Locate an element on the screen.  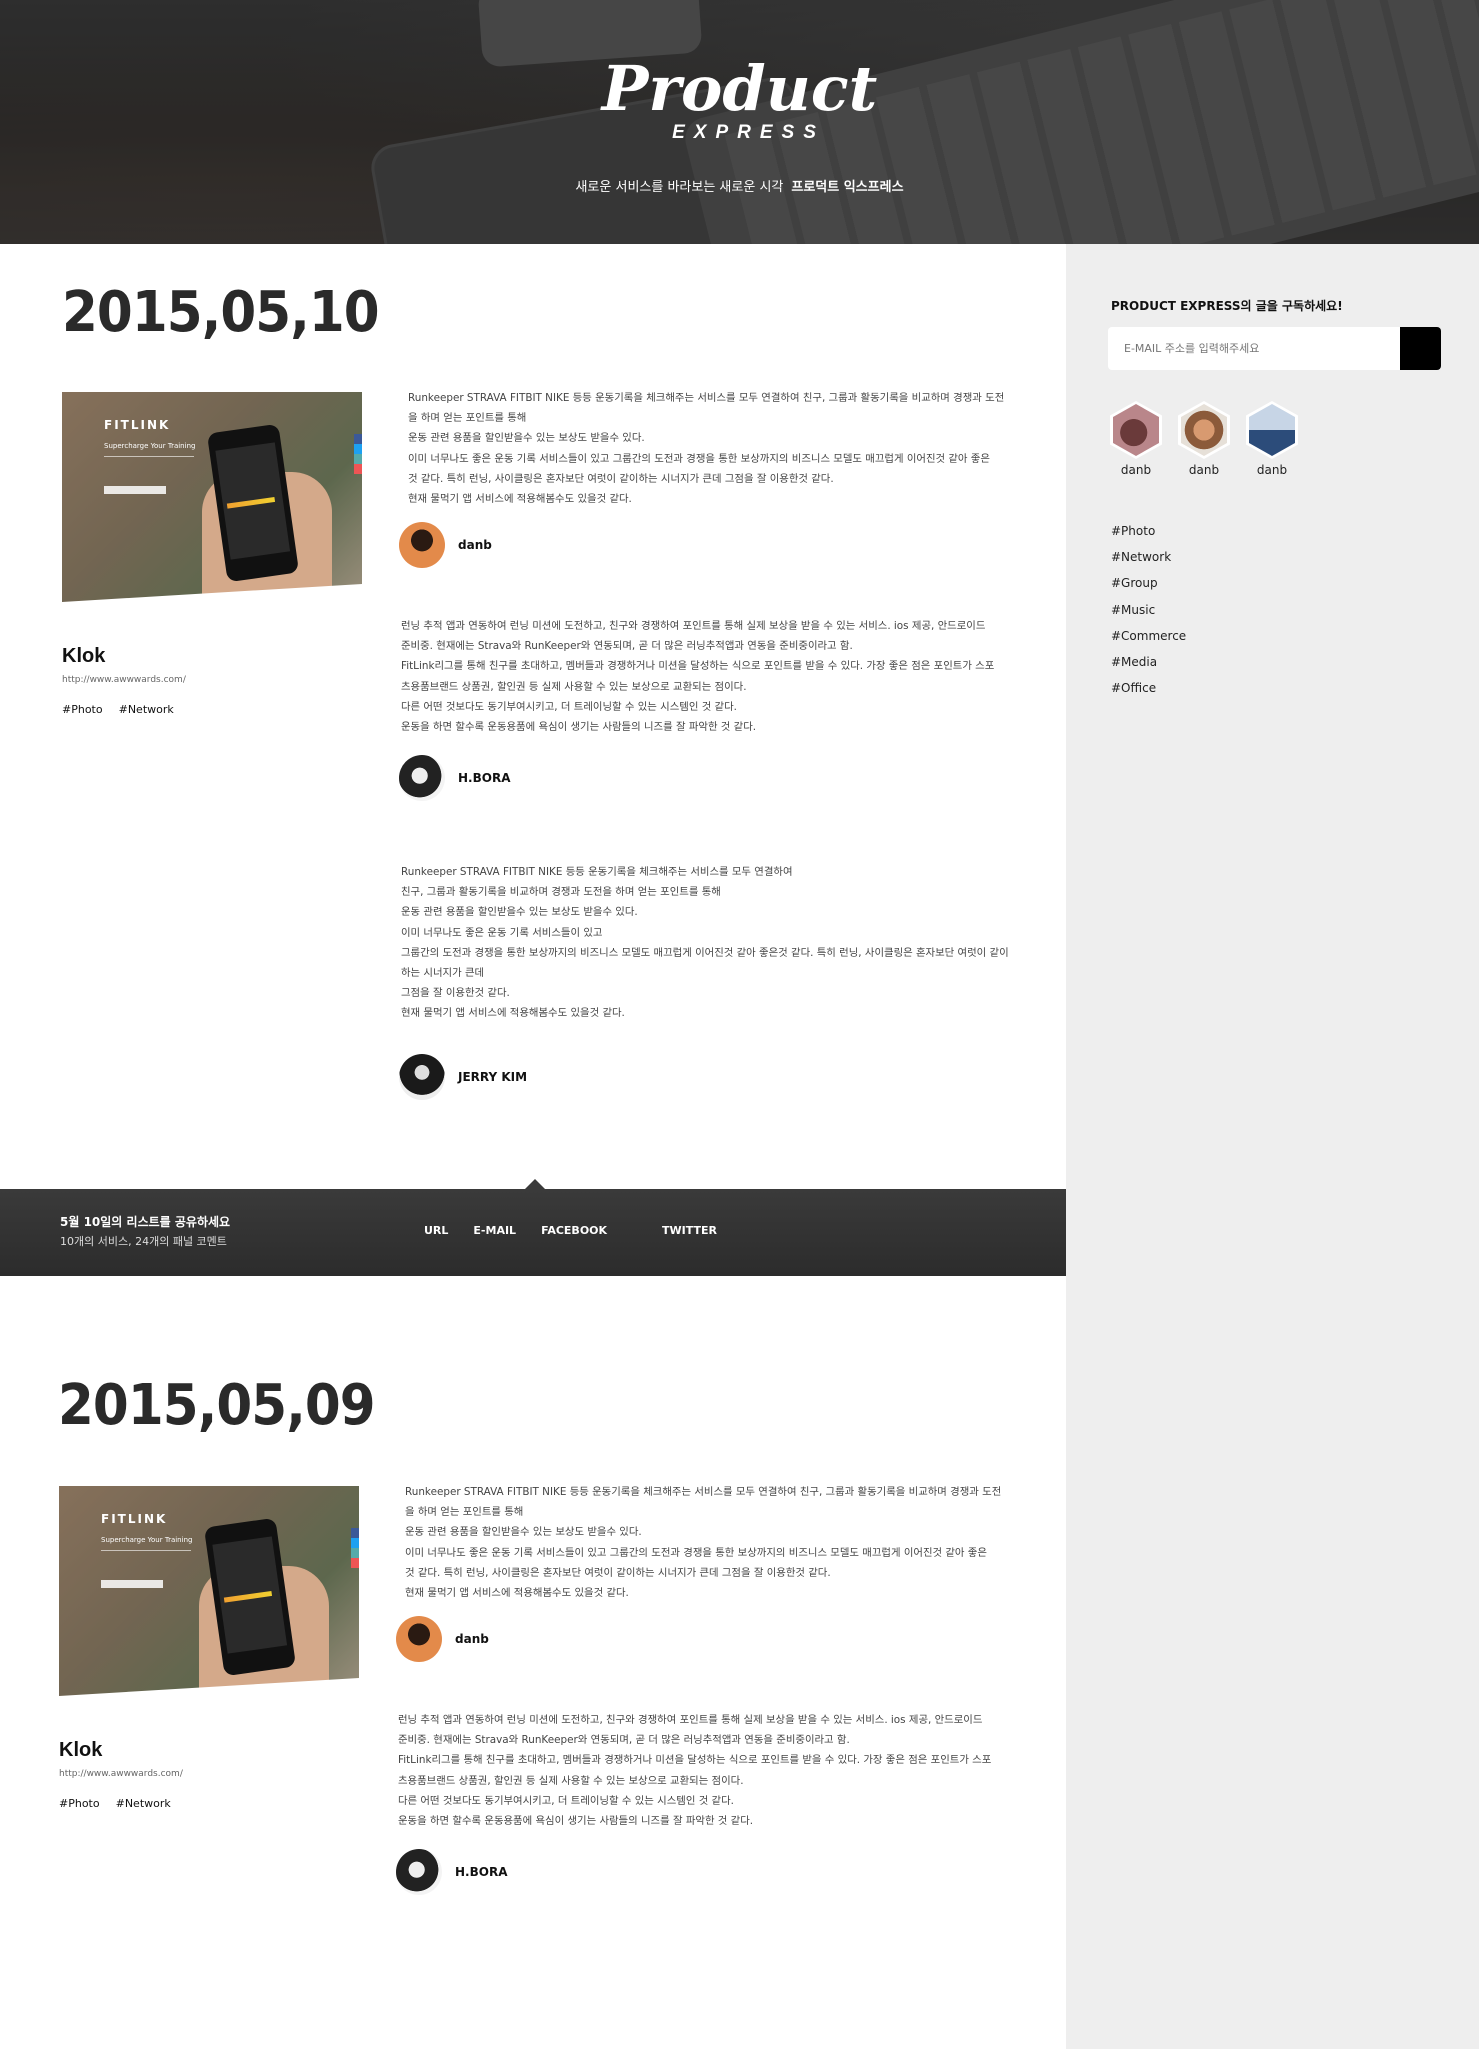
share-email-link: E-MAIL is located at coordinates (494, 1230).